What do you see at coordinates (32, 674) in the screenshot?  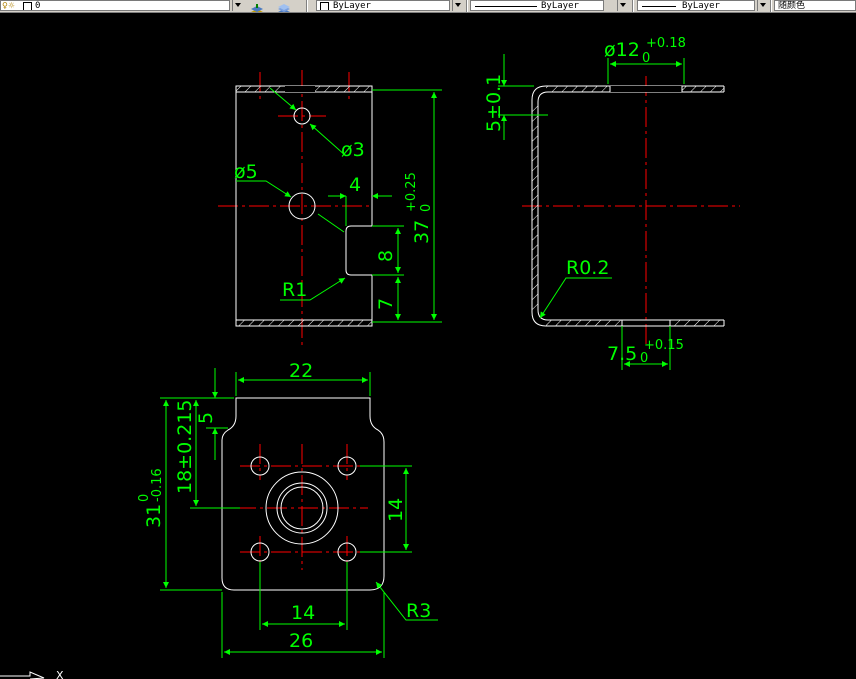 I see `ucs-icon: X` at bounding box center [32, 674].